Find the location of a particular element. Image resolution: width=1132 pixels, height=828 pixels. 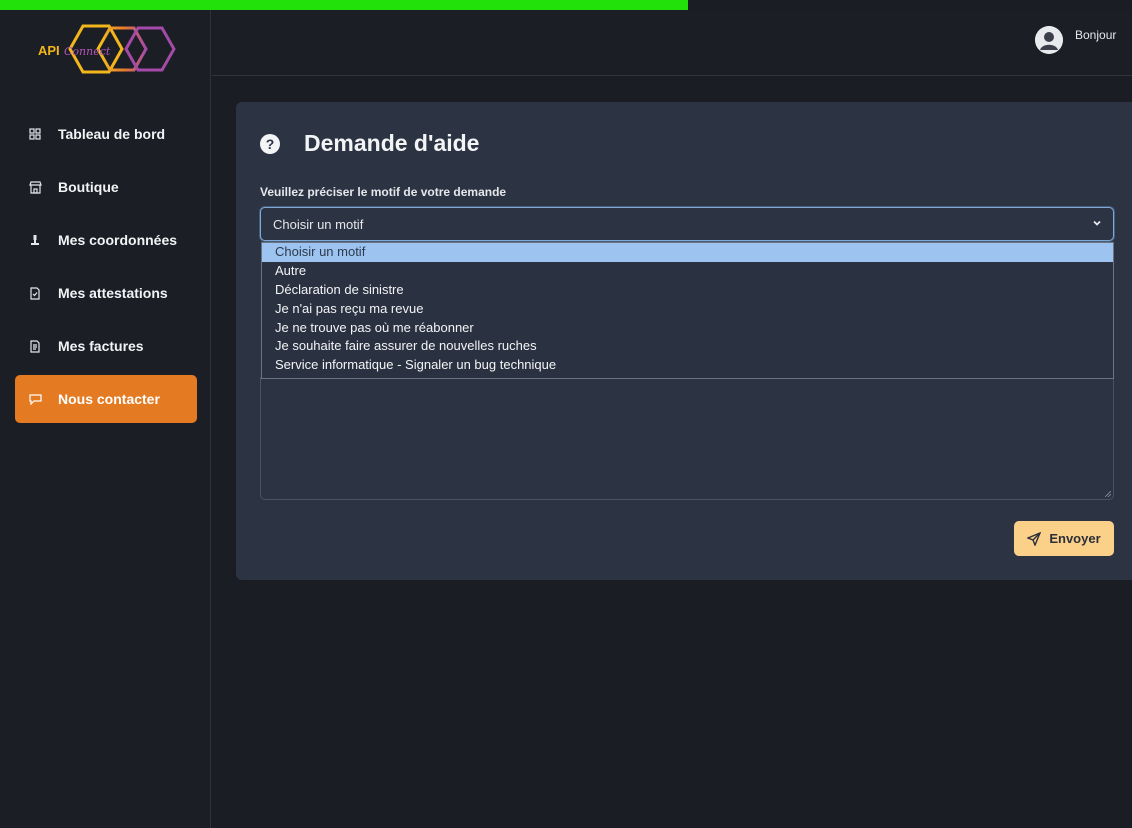

sidebar-item-label: Tableau de bord is located at coordinates (112, 134).